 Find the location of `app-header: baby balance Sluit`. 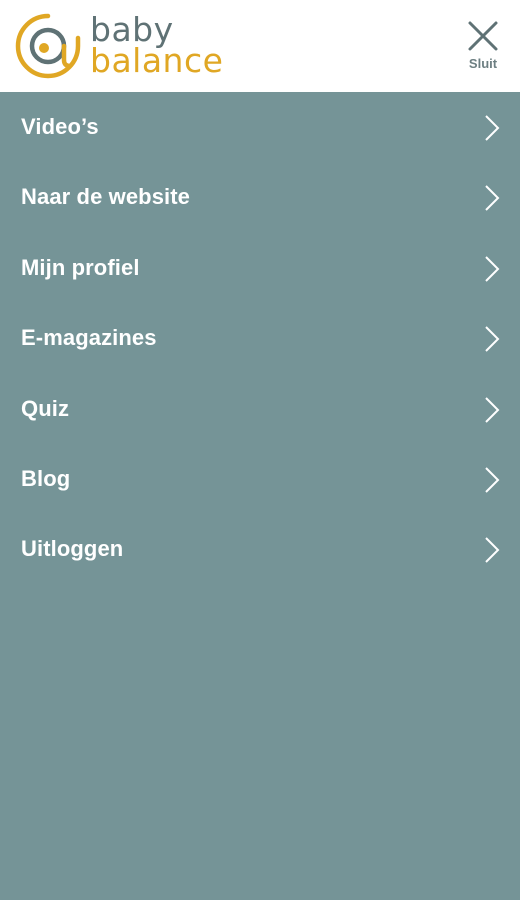

app-header: baby balance Sluit is located at coordinates (260, 46).